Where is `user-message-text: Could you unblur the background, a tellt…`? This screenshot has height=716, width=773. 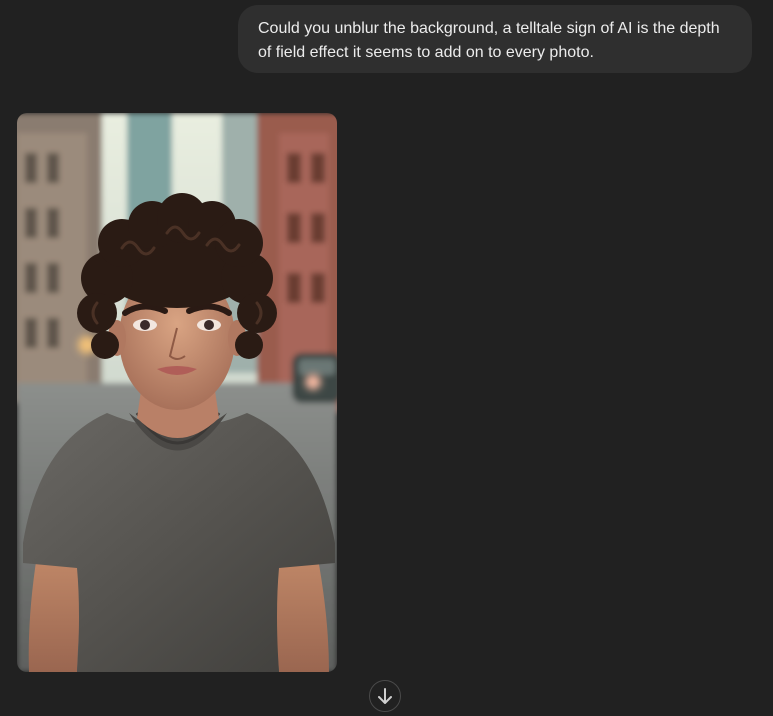 user-message-text: Could you unblur the background, a tellt… is located at coordinates (489, 40).